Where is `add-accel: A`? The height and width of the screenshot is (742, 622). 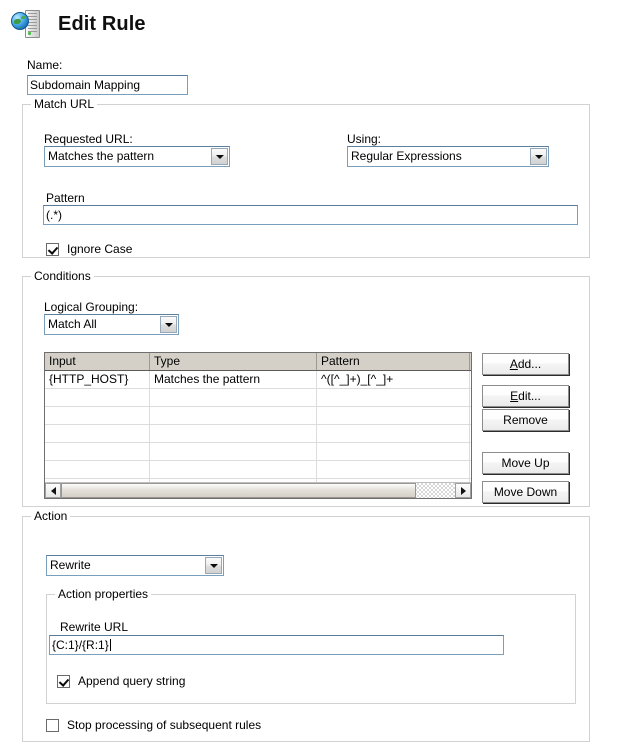 add-accel: A is located at coordinates (513, 364).